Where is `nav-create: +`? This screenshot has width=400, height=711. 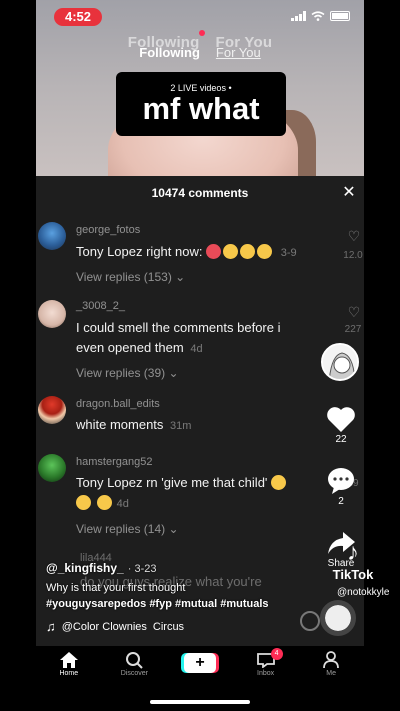
nav-create: + is located at coordinates (200, 661).